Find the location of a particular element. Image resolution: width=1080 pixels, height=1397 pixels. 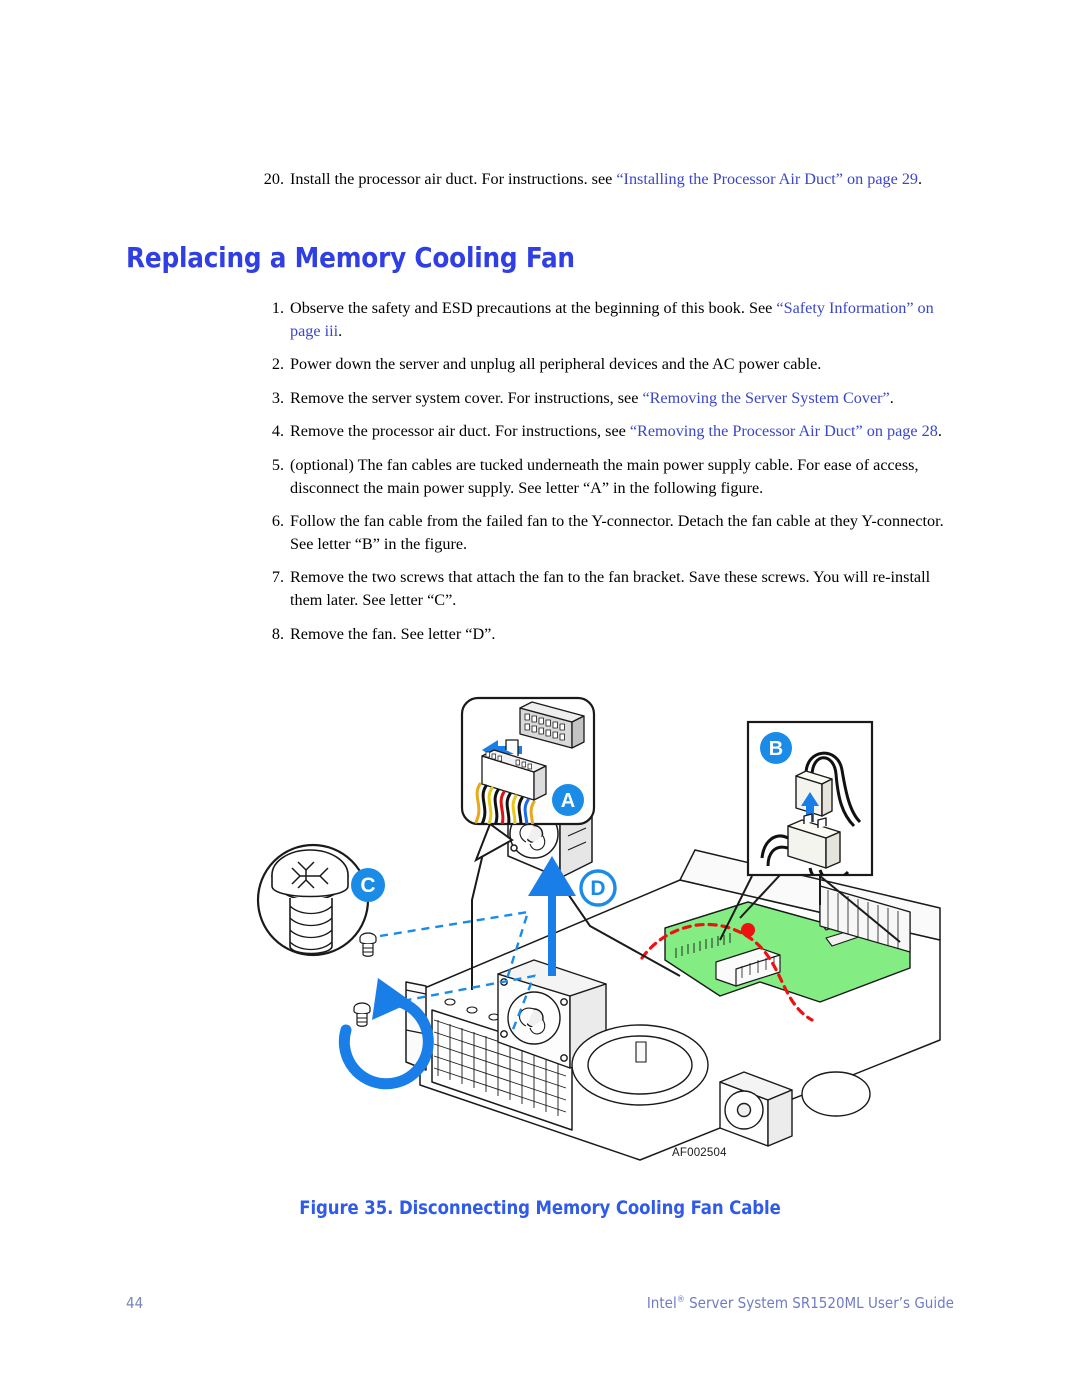

chassis-line-art is located at coordinates (673, 1005).